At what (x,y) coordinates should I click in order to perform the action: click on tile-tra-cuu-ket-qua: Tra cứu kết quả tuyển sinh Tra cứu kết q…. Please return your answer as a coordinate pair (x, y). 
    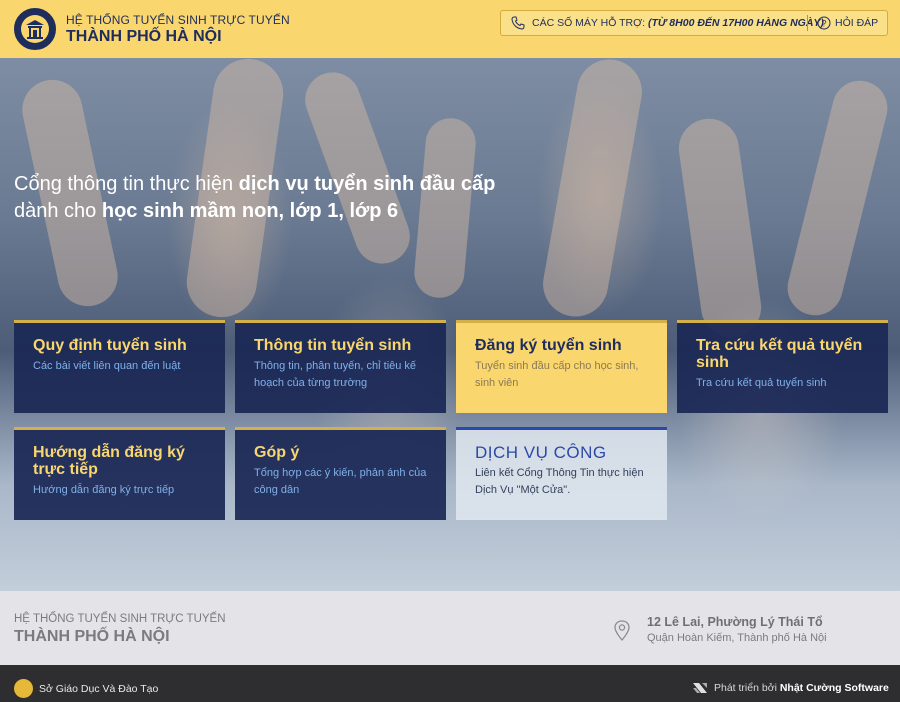
    Looking at the image, I should click on (782, 366).